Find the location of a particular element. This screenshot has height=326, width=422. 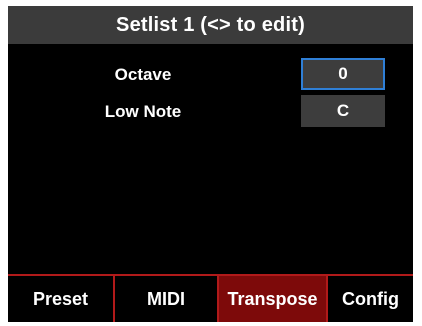

octave-label: Octave is located at coordinates (143, 74).